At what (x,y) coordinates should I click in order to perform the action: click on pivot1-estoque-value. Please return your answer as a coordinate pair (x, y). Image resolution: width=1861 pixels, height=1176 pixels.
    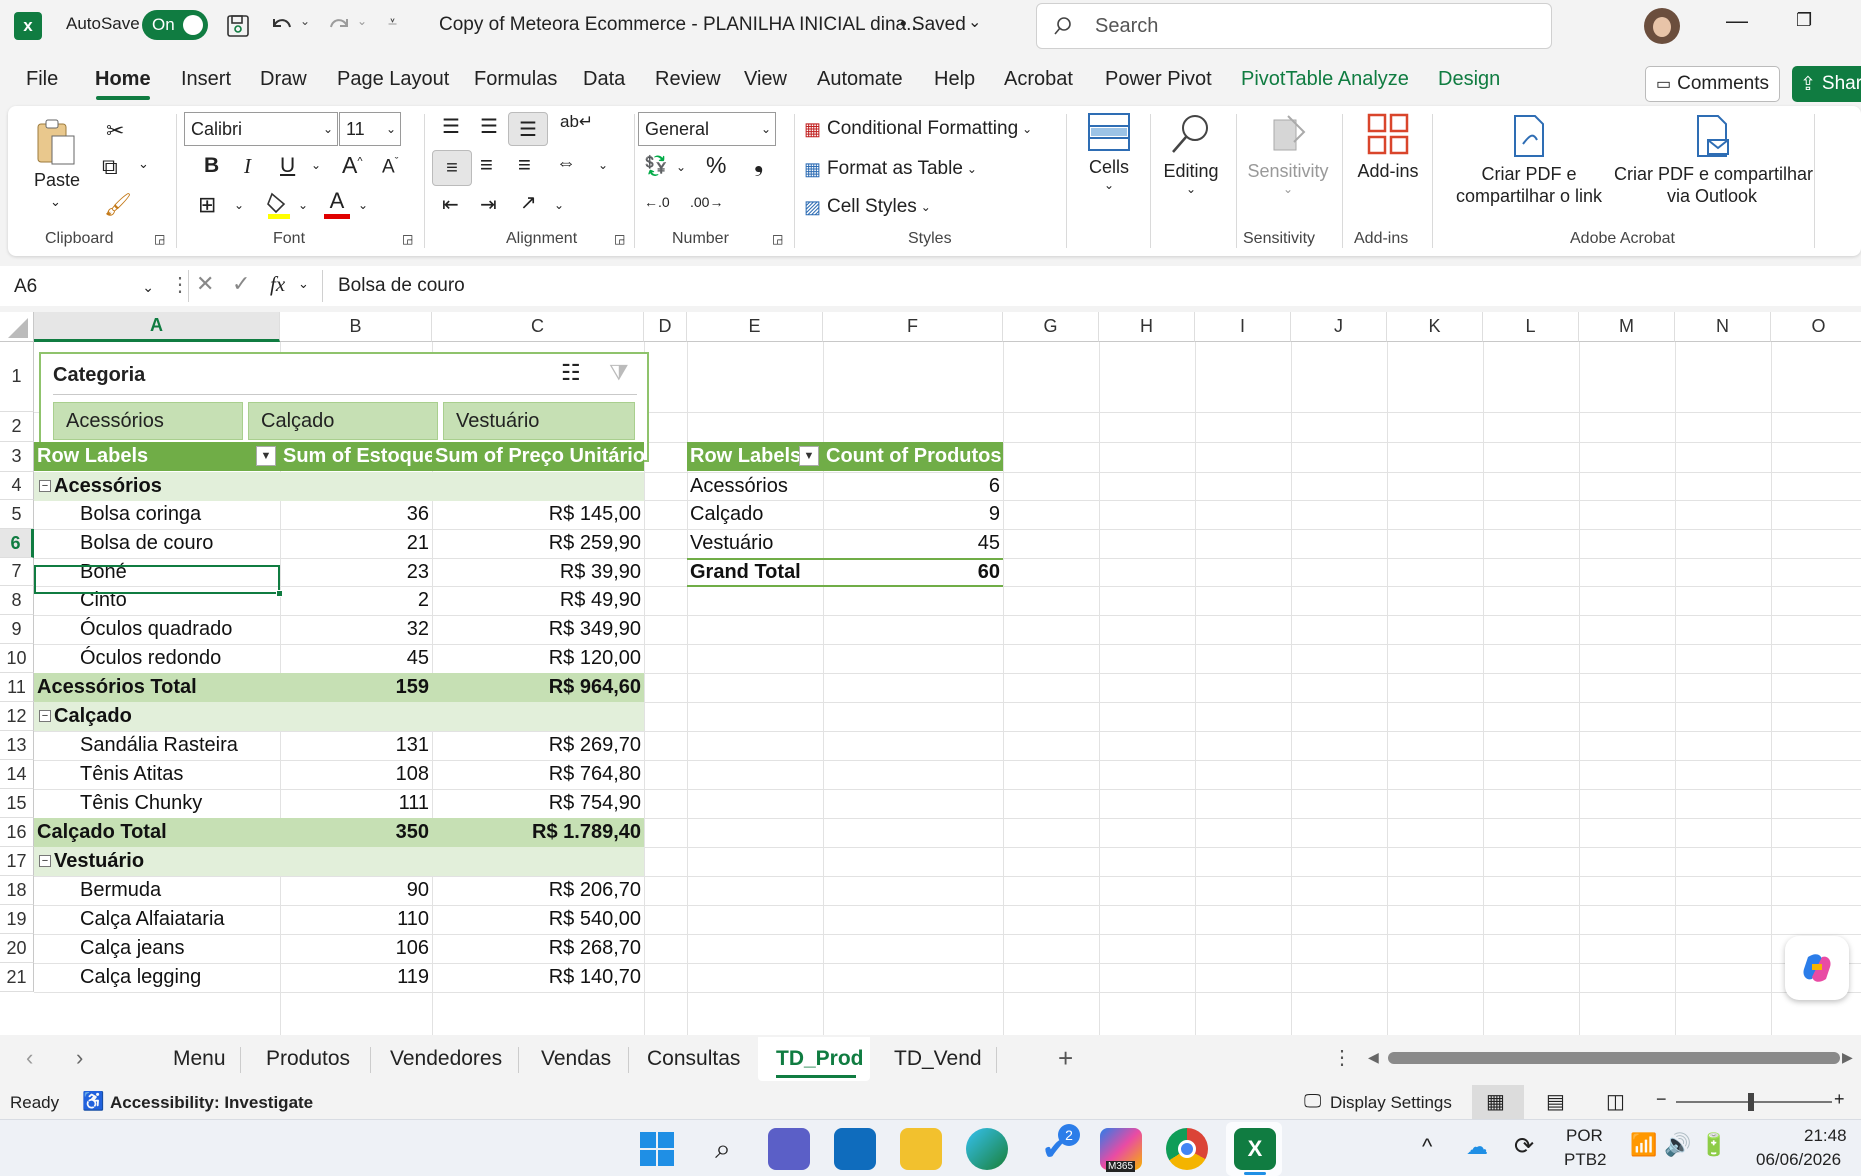
    Looking at the image, I should click on (356, 716).